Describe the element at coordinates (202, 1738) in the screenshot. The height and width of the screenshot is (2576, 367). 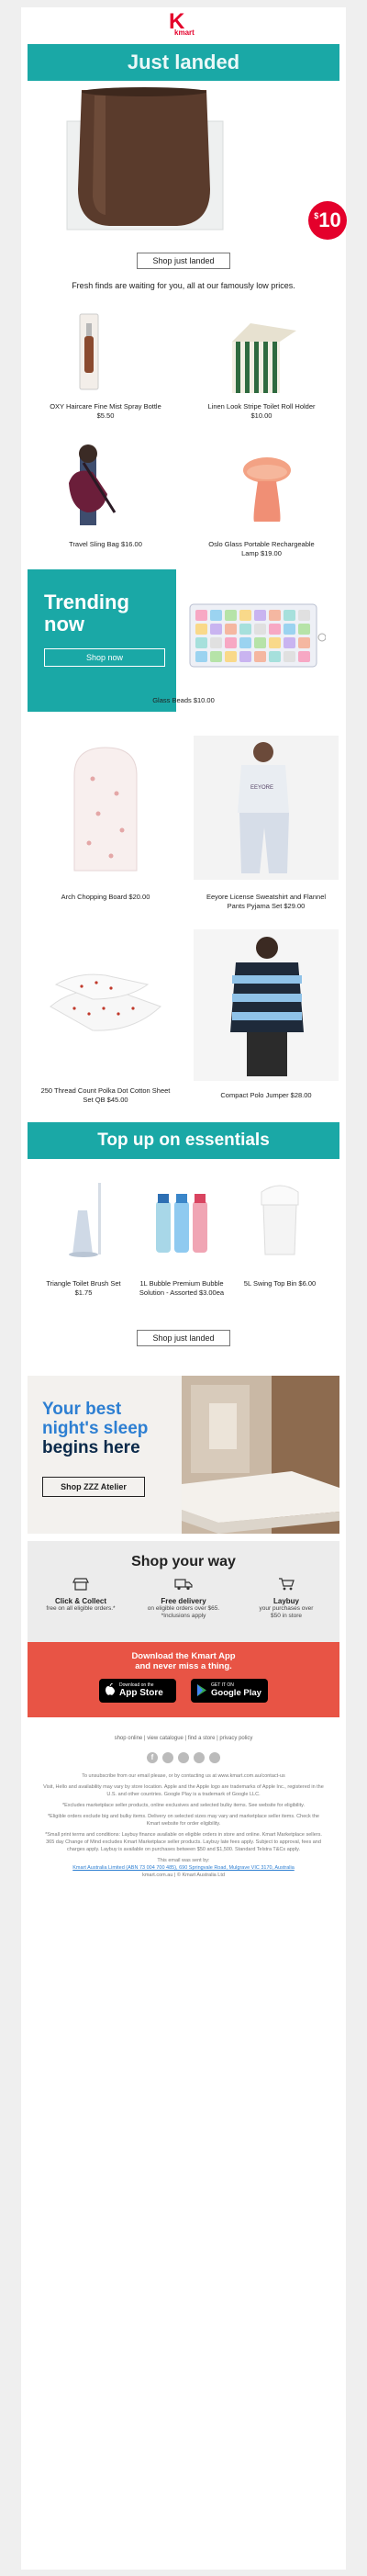
I see `footer-link-find-store: find a store` at that location.